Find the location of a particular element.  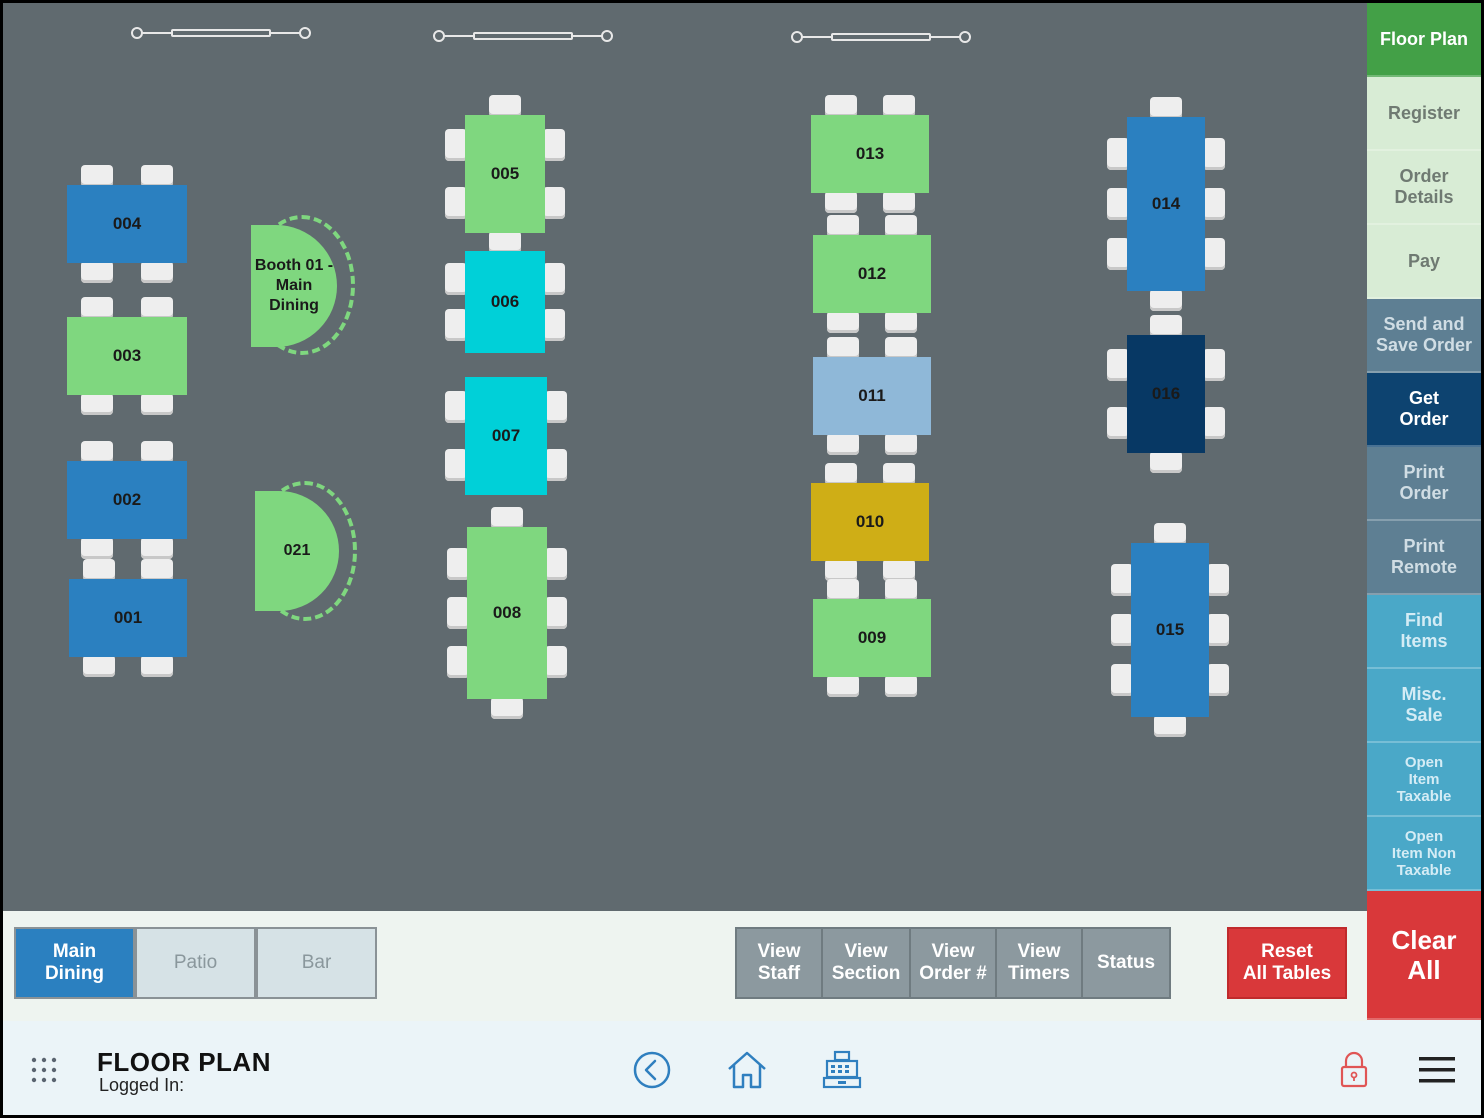

sidebar-item-clear-all: Clear All is located at coordinates (1424, 955).